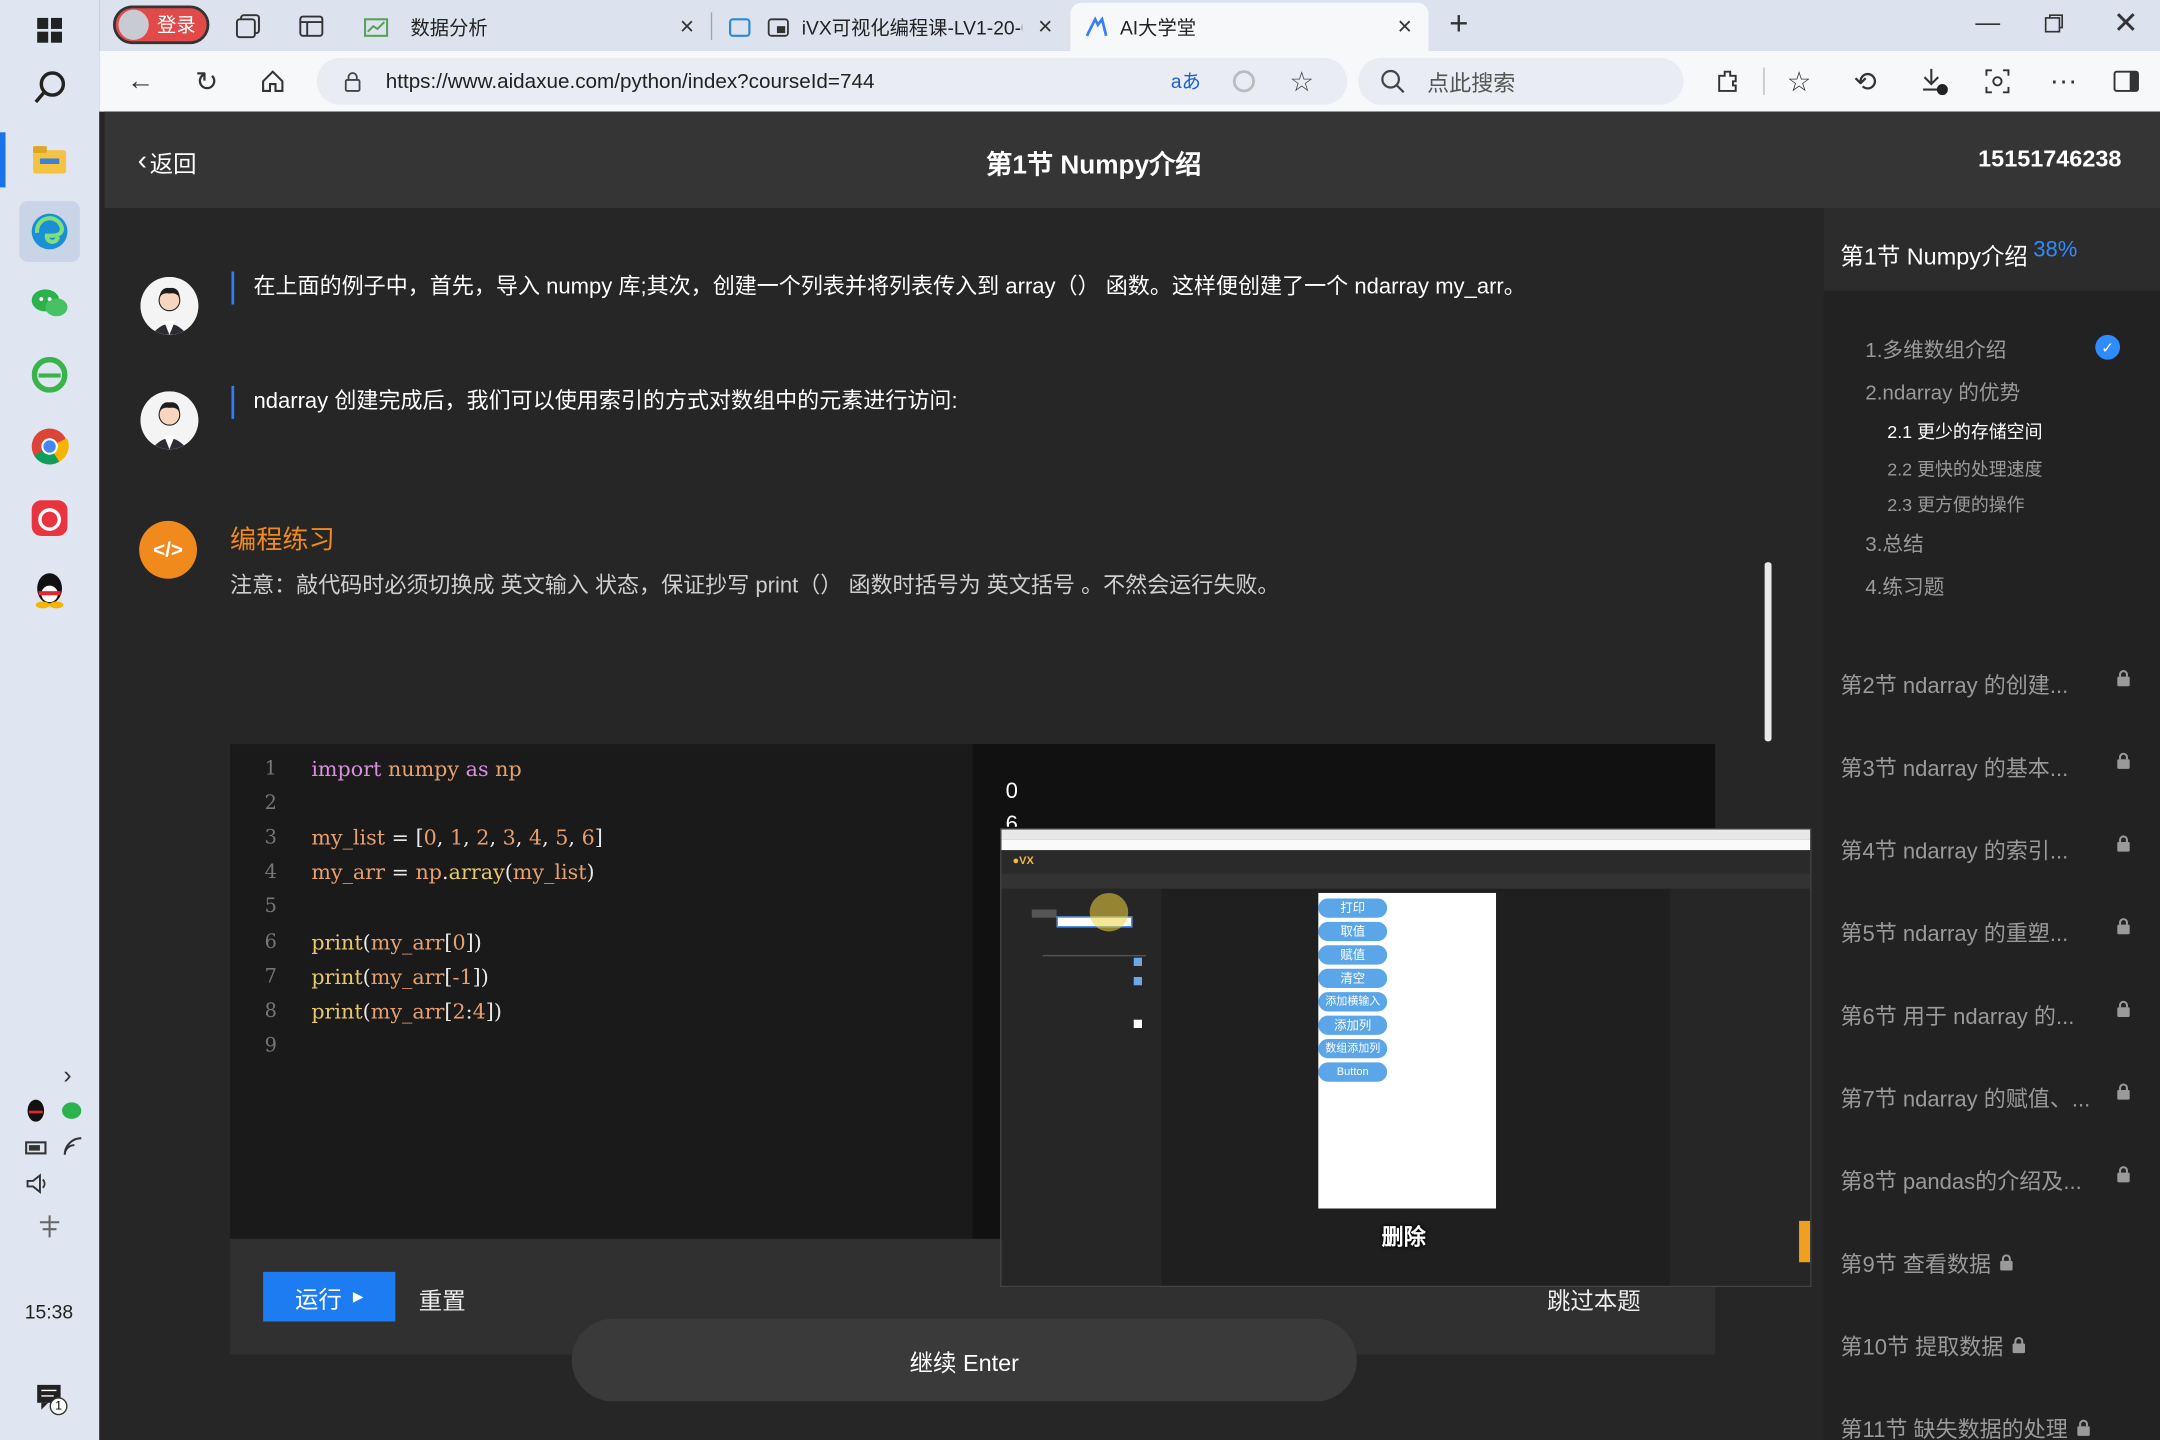 This screenshot has height=1440, width=2160. What do you see at coordinates (1023, 860) in the screenshot?
I see `ivx-logo: ●VX` at bounding box center [1023, 860].